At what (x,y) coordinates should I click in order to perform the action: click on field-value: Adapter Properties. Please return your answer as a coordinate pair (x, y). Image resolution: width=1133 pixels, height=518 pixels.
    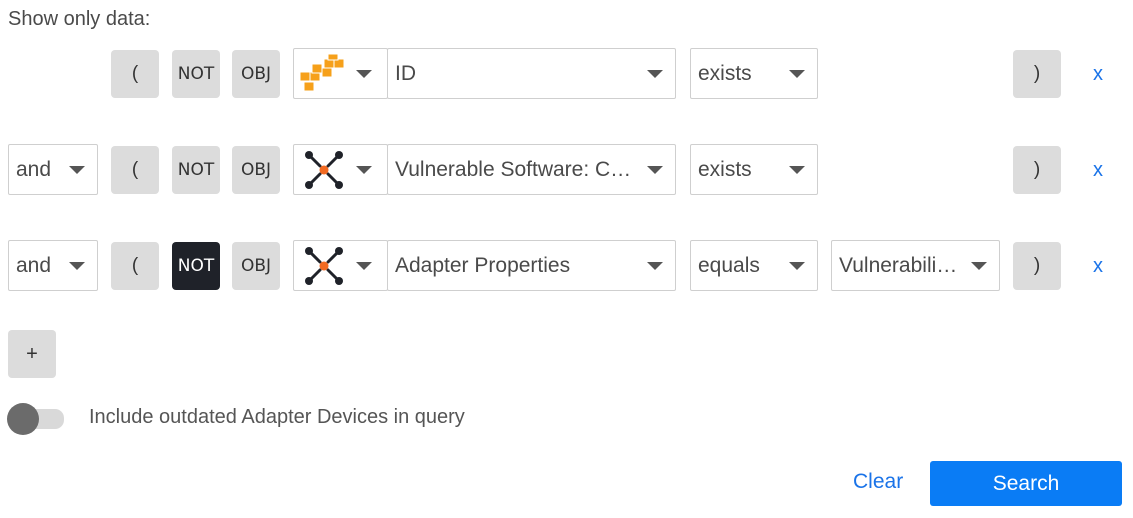
    Looking at the image, I should click on (483, 265).